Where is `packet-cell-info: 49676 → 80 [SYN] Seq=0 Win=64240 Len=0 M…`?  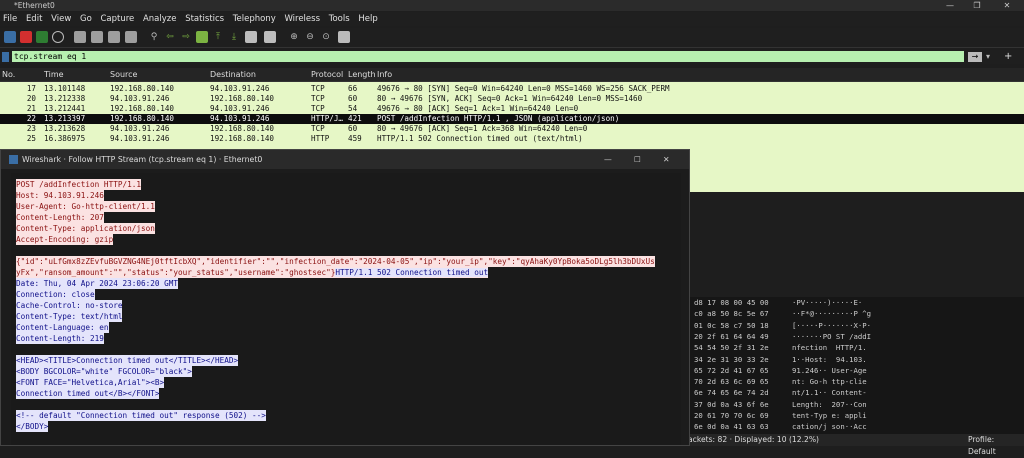 packet-cell-info: 49676 → 80 [SYN] Seq=0 Win=64240 Len=0 M… is located at coordinates (523, 88).